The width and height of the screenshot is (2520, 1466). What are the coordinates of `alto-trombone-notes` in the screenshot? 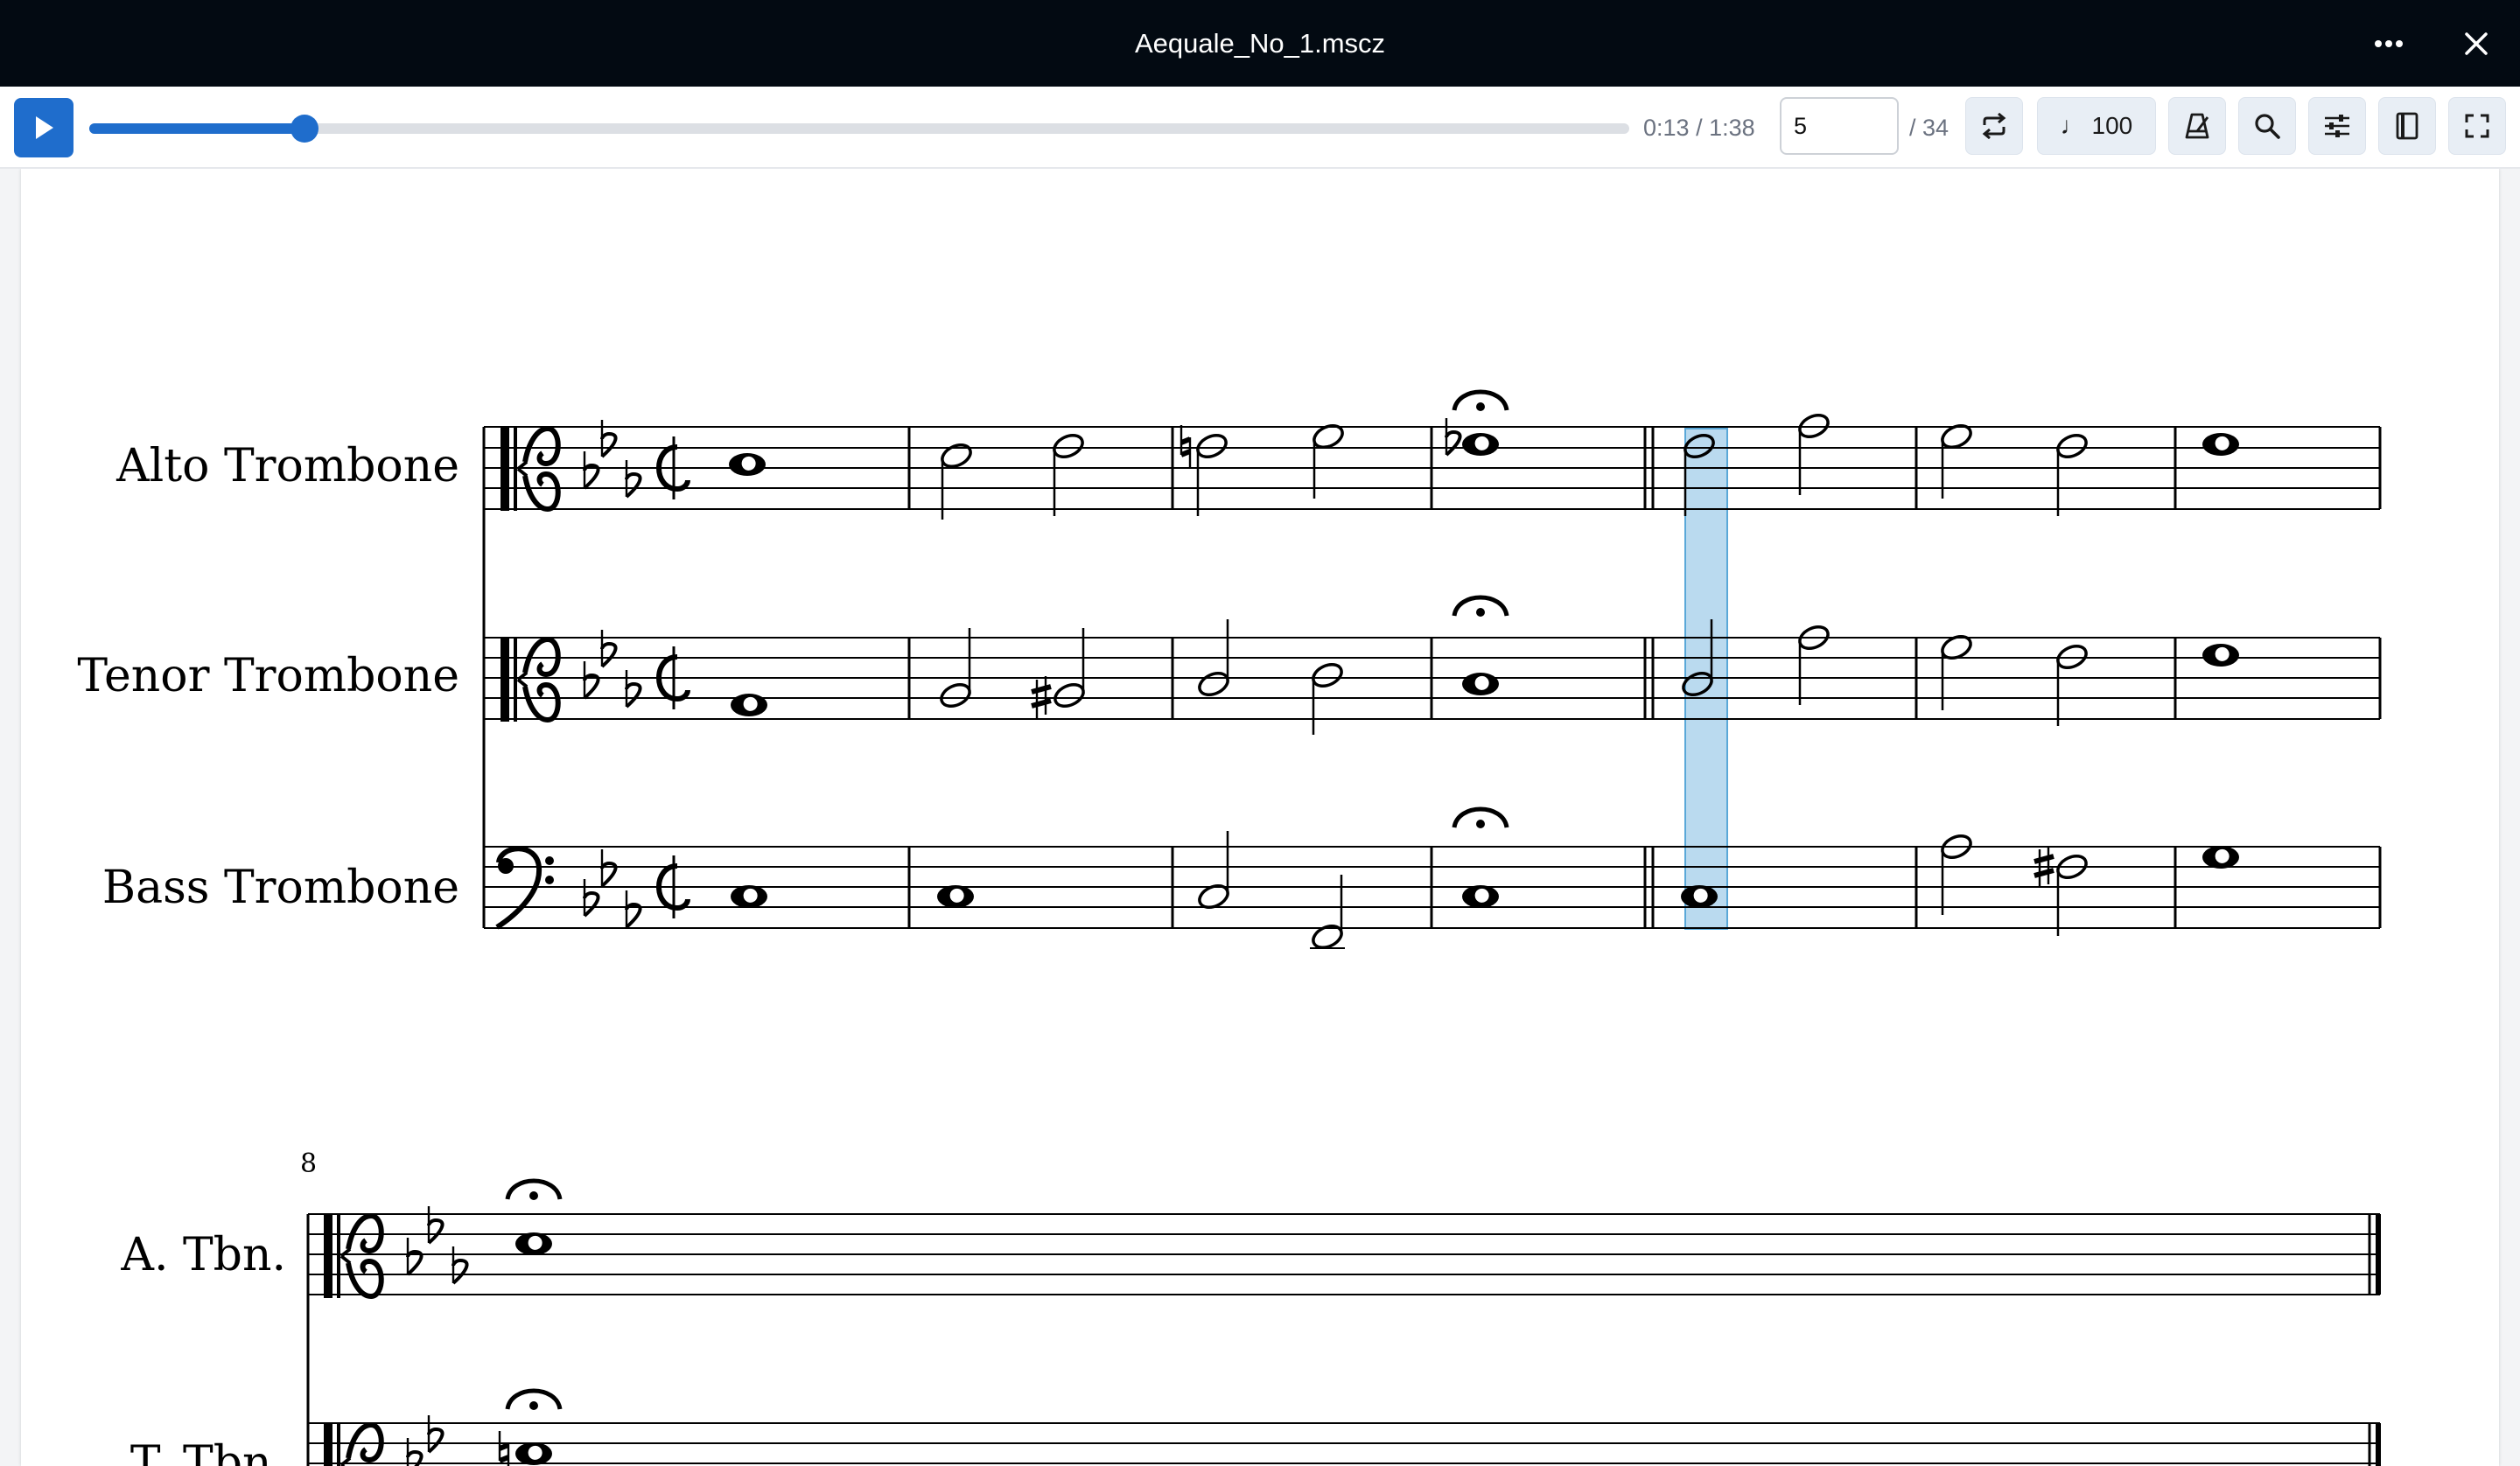 It's located at (1484, 456).